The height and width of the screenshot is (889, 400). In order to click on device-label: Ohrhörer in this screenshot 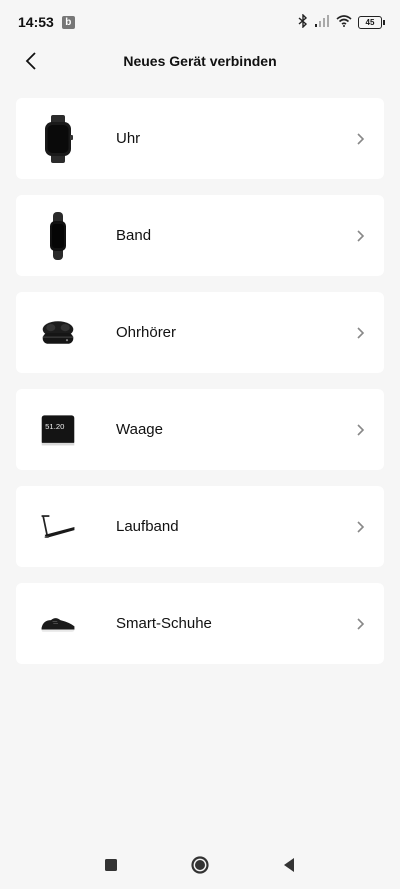, I will do `click(146, 332)`.